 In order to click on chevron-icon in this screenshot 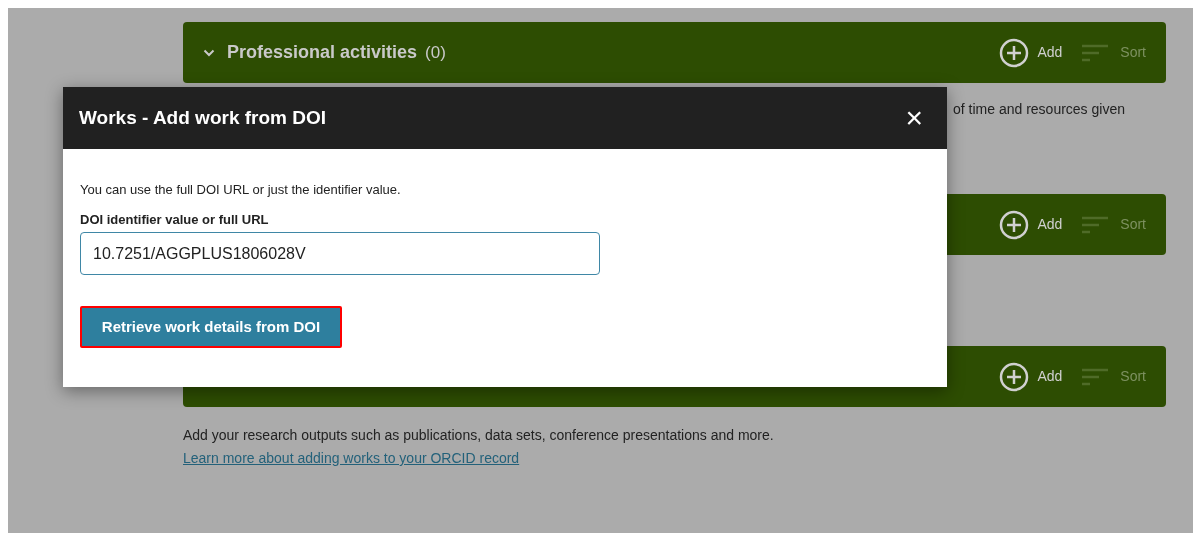, I will do `click(209, 52)`.